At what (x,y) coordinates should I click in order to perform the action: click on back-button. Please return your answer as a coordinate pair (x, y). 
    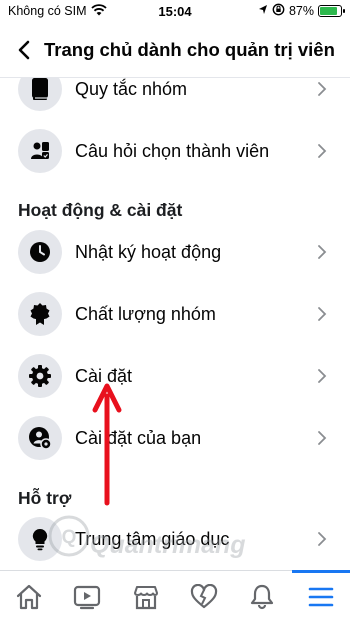
    Looking at the image, I should click on (24, 50).